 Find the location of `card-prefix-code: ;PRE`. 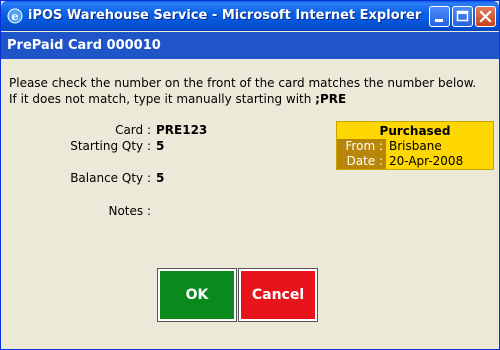

card-prefix-code: ;PRE is located at coordinates (331, 99).